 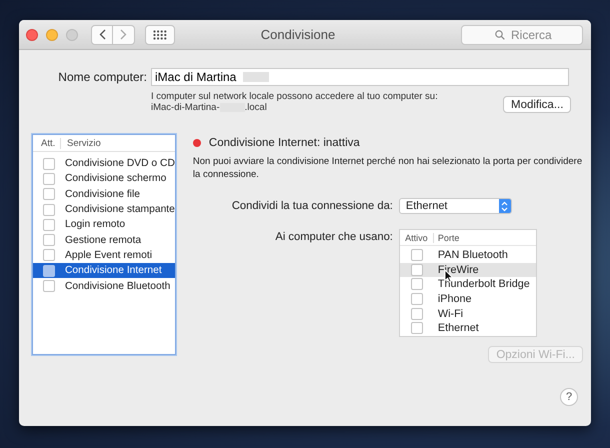 What do you see at coordinates (104, 286) in the screenshot?
I see `service-row: Condivisione Bluetooth` at bounding box center [104, 286].